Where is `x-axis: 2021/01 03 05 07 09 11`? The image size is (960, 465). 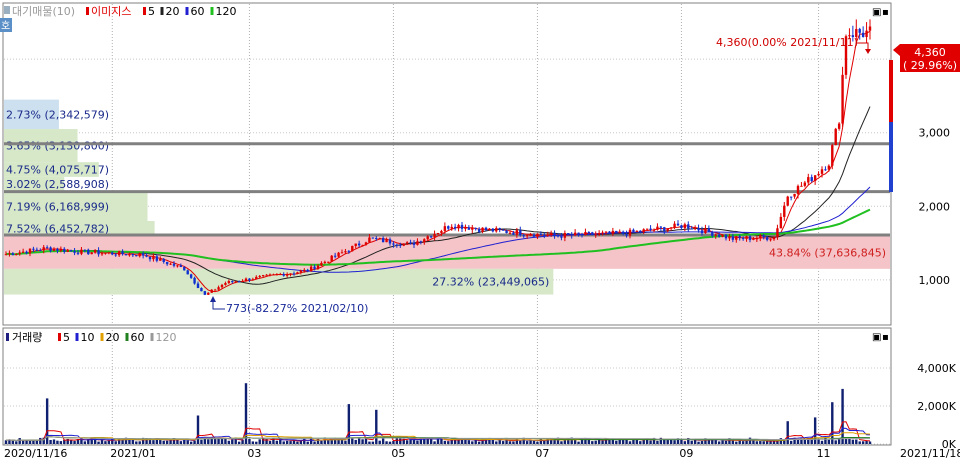
x-axis: 2021/01 03 05 07 09 11 is located at coordinates (470, 453).